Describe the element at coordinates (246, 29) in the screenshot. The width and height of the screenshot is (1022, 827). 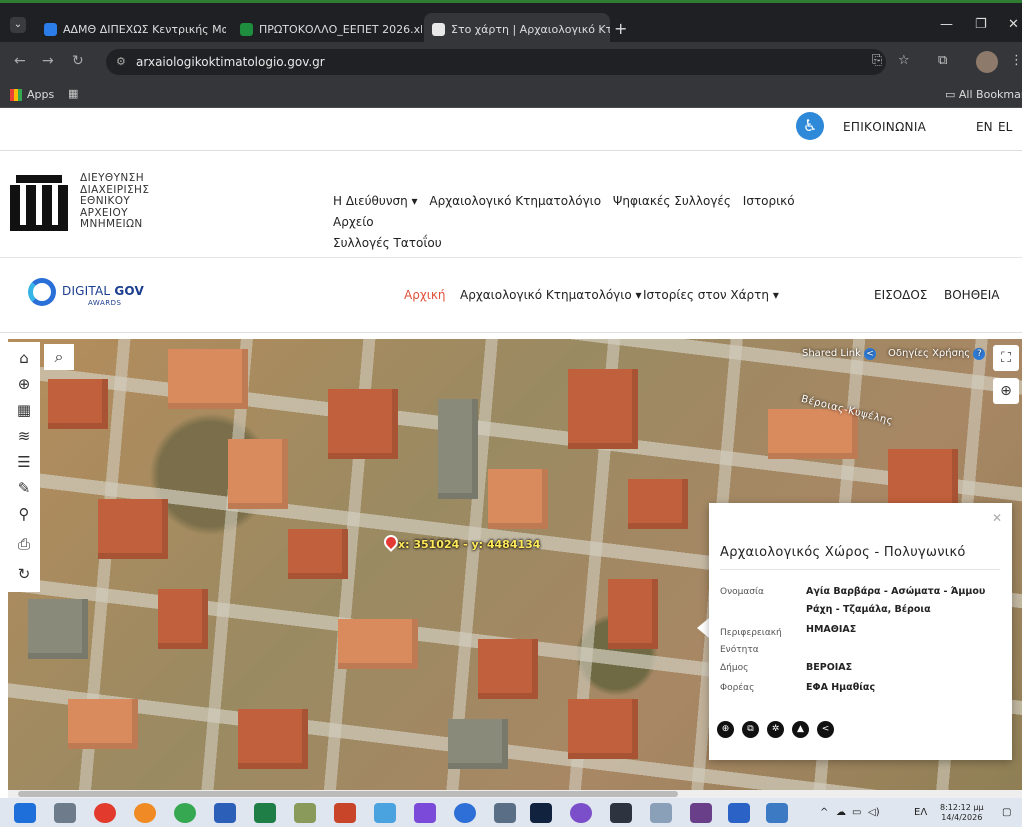
I see `tab-favicon-icon` at that location.